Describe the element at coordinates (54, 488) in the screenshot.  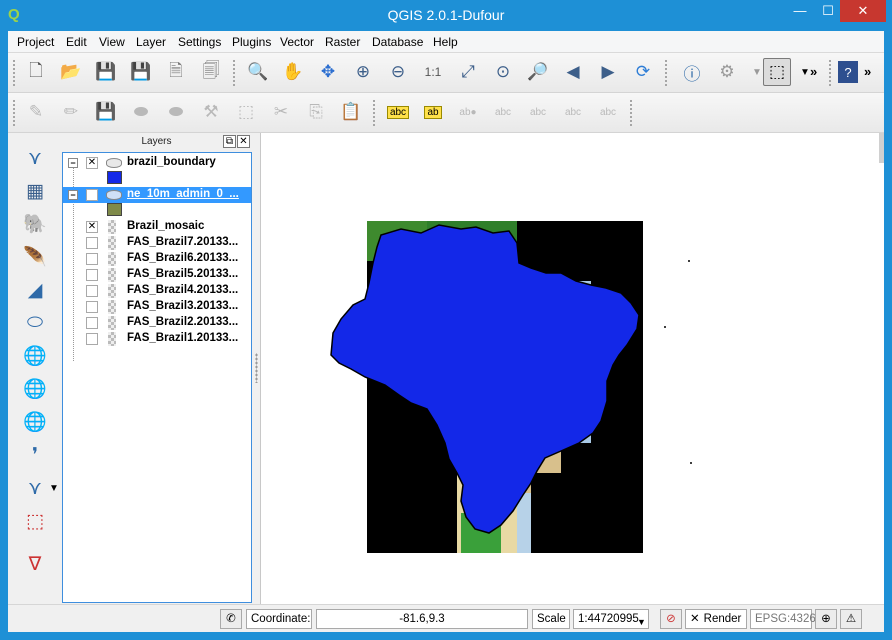
I see `chevron-down-icon: ▼` at that location.